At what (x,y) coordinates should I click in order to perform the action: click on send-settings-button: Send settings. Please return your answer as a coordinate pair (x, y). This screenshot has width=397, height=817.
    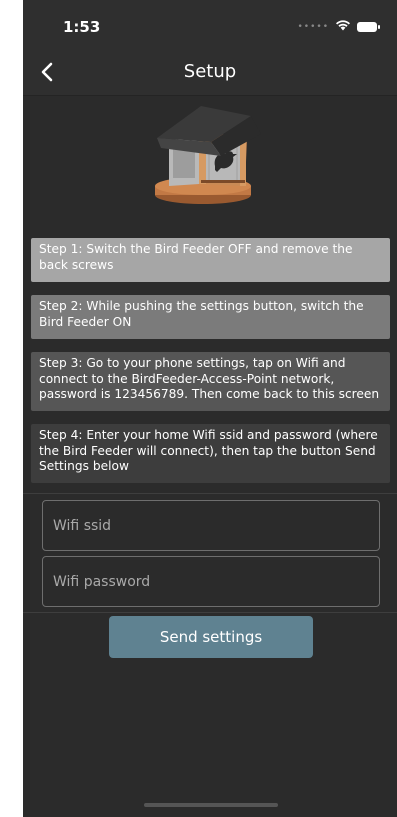
    Looking at the image, I should click on (211, 637).